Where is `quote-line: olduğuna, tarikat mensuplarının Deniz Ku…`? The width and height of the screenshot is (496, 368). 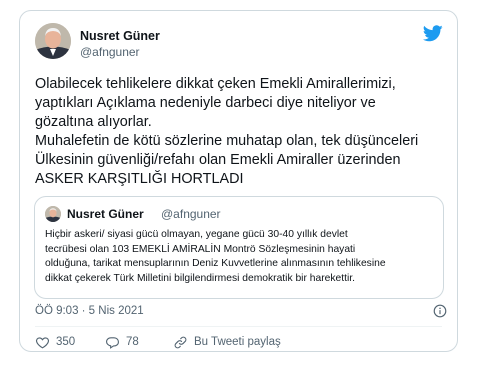 quote-line: olduğuna, tarikat mensuplarının Deniz Ku… is located at coordinates (215, 263).